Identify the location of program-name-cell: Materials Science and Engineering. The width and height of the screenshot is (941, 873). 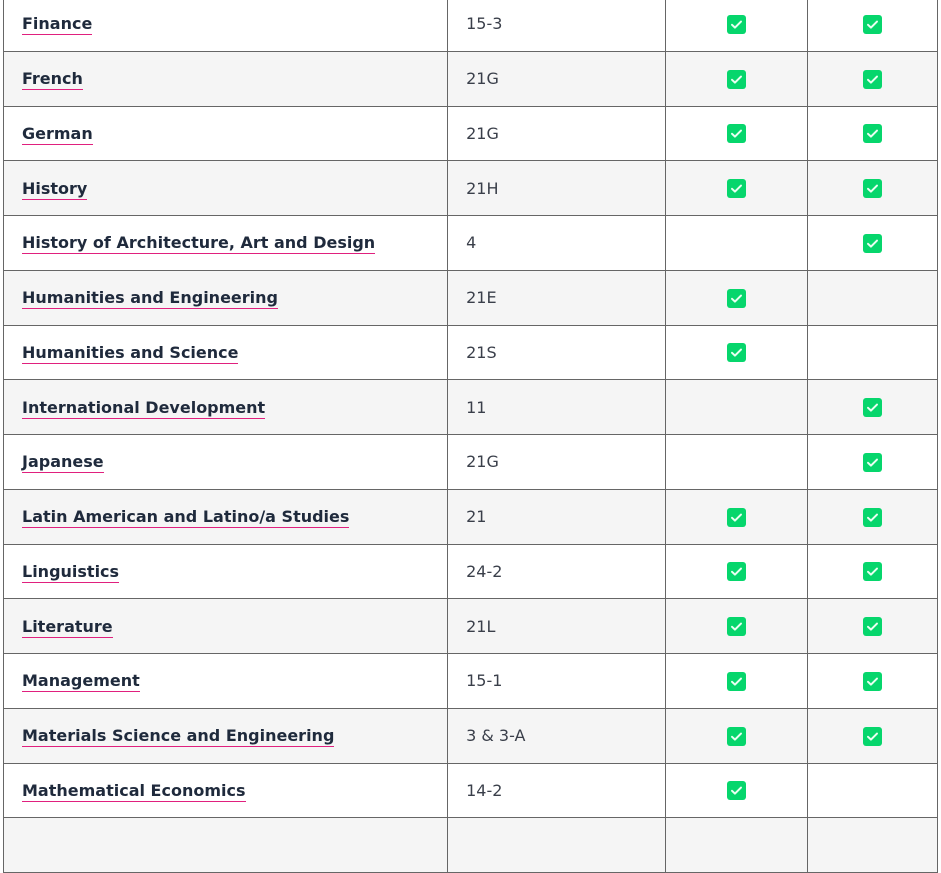
(225, 735).